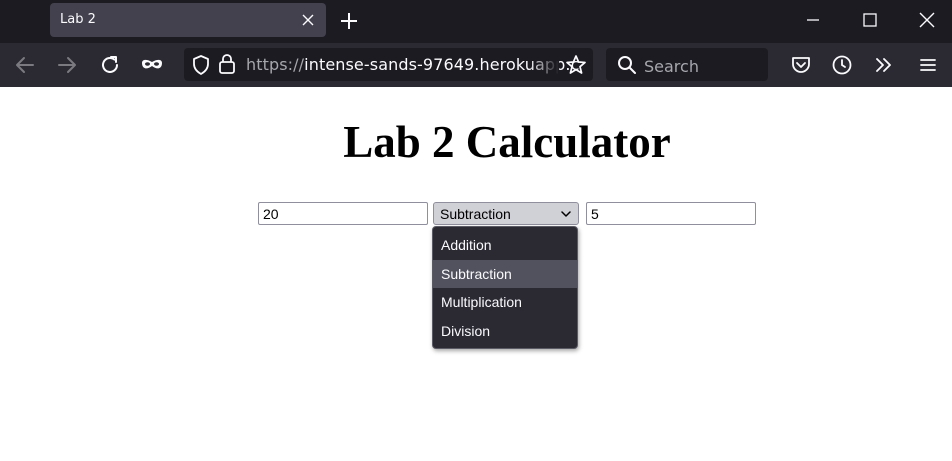  What do you see at coordinates (476, 21) in the screenshot?
I see `tab-bar: Lab 2` at bounding box center [476, 21].